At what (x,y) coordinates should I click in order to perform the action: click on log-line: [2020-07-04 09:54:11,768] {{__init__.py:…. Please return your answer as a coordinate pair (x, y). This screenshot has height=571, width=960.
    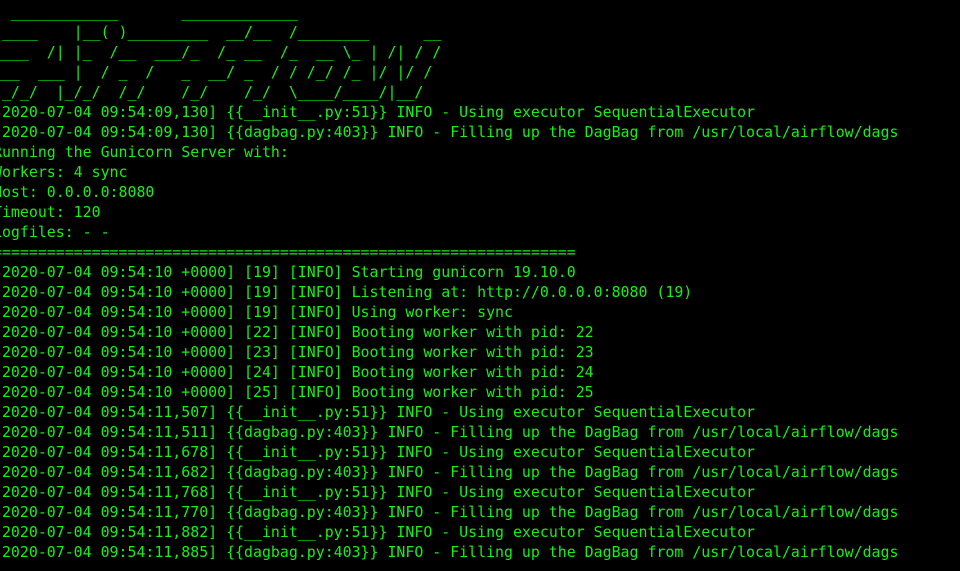
    Looking at the image, I should click on (378, 492).